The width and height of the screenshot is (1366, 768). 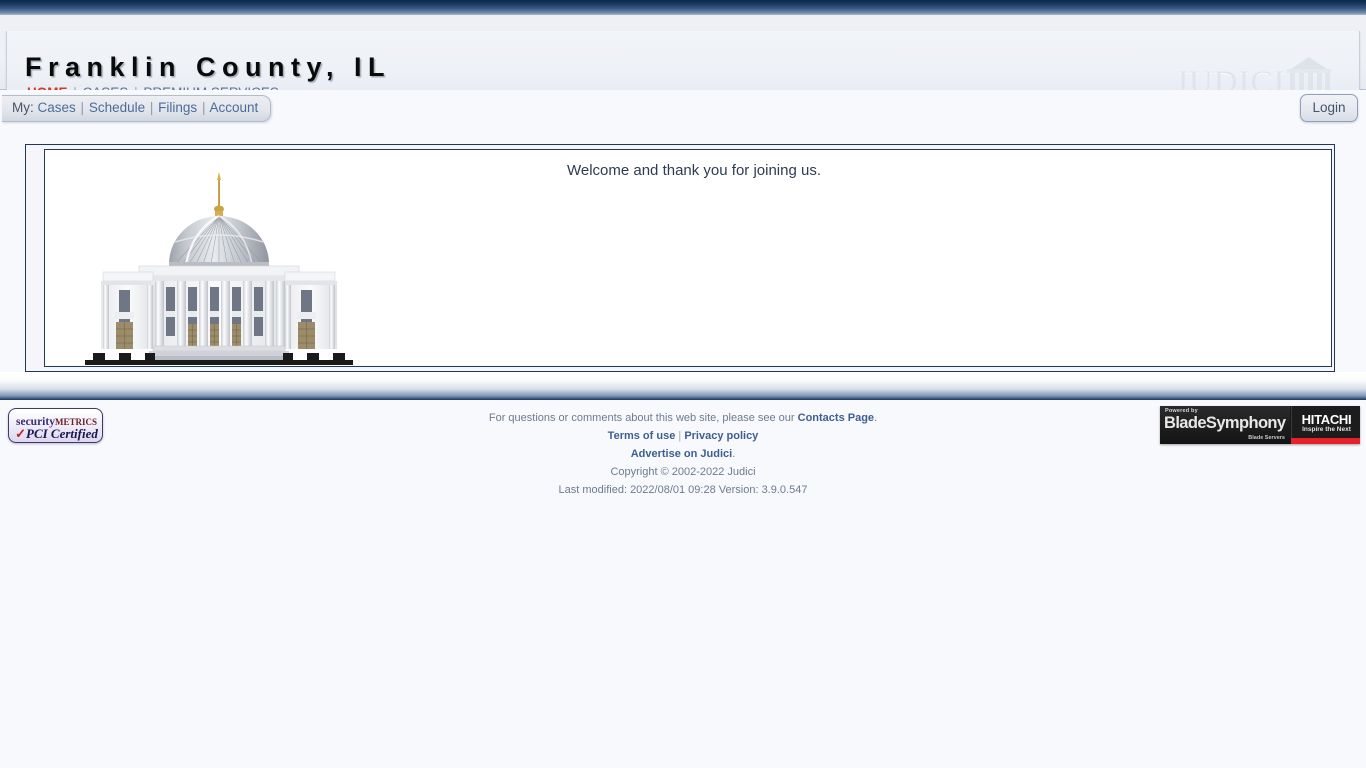 What do you see at coordinates (57, 107) in the screenshot?
I see `my-tab-item-cases: Cases` at bounding box center [57, 107].